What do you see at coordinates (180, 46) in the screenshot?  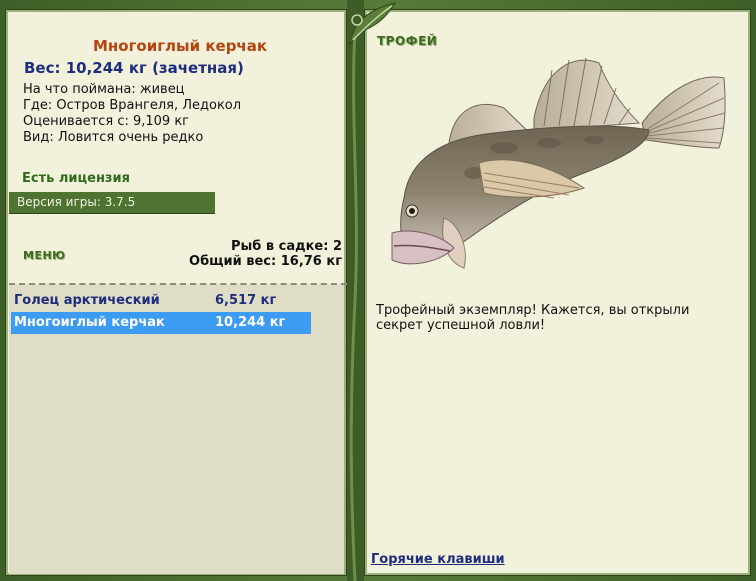 I see `fish-name-title: Многоиглый керчак` at bounding box center [180, 46].